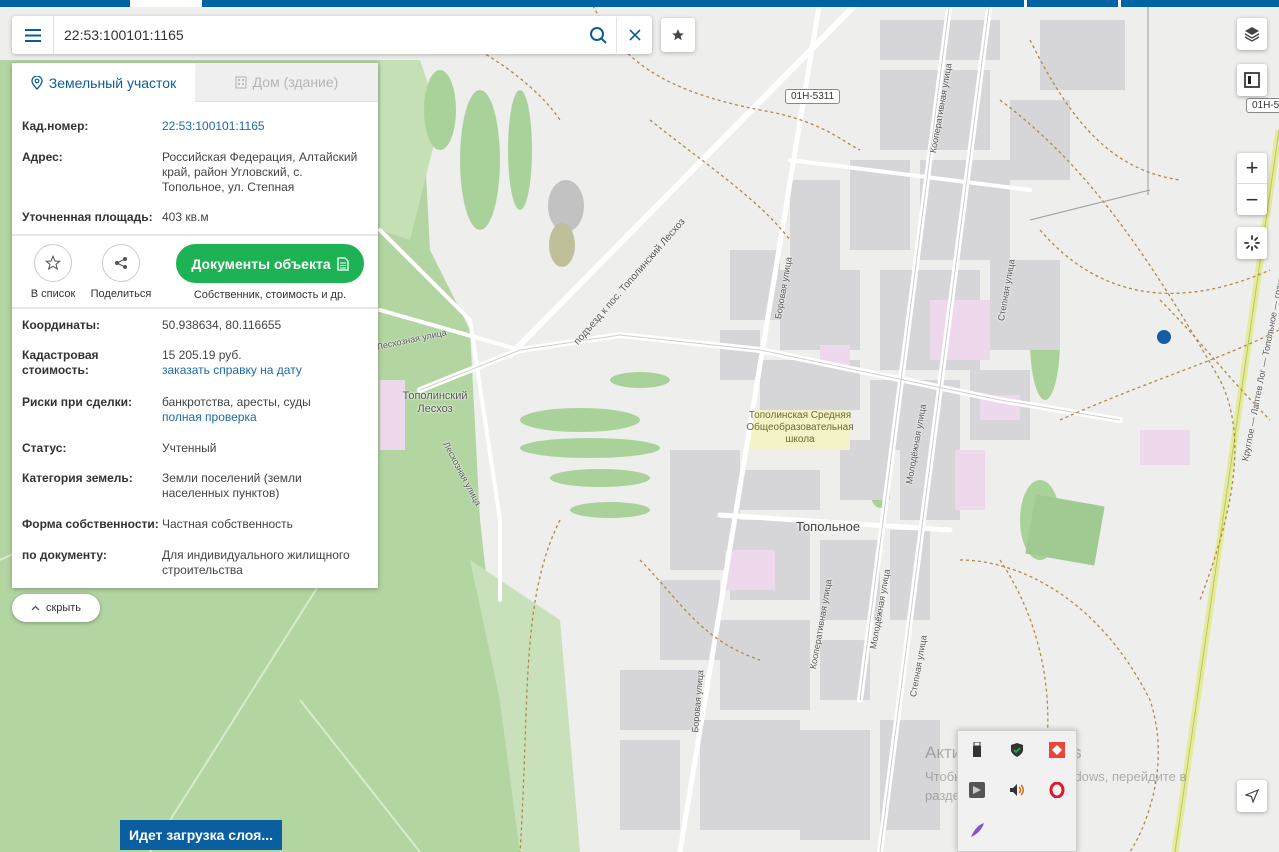  Describe the element at coordinates (977, 750) in the screenshot. I see `usb-drive-icon` at that location.